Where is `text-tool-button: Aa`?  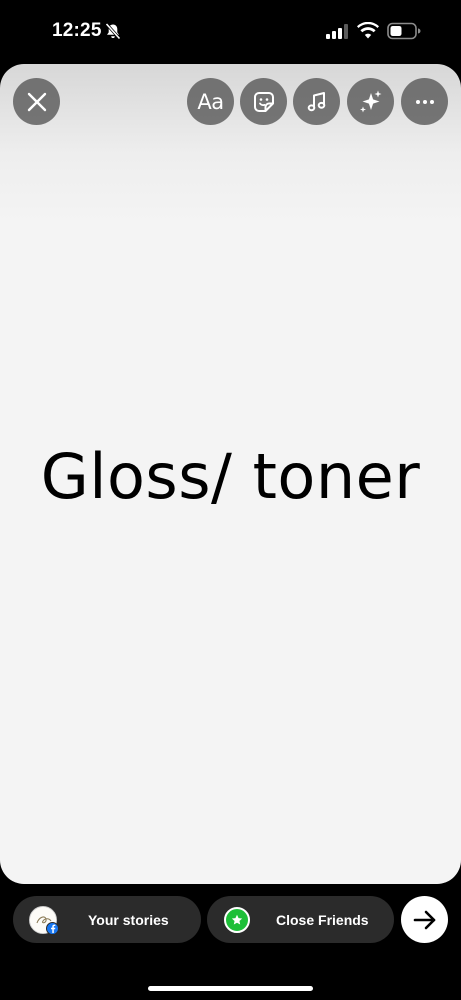 text-tool-button: Aa is located at coordinates (210, 101).